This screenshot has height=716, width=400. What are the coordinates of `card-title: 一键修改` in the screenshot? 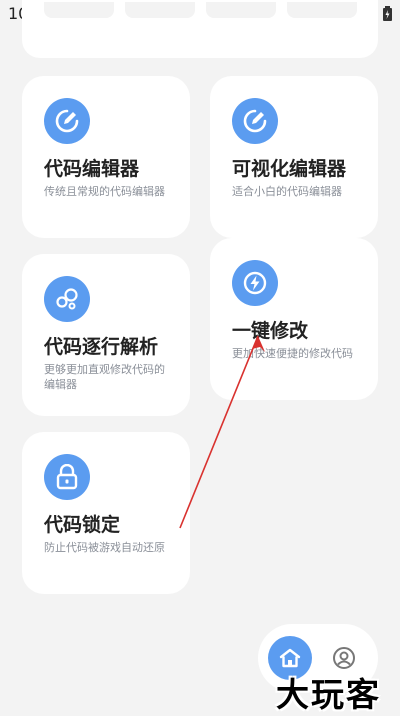 It's located at (270, 331).